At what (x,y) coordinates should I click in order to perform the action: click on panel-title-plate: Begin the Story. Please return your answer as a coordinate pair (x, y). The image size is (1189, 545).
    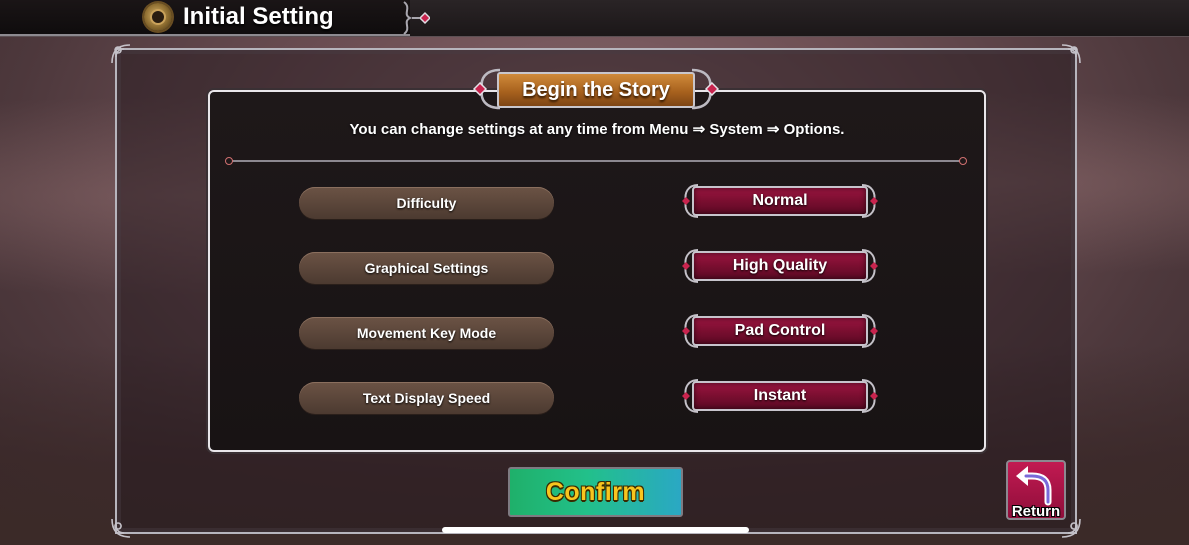
    Looking at the image, I should click on (596, 90).